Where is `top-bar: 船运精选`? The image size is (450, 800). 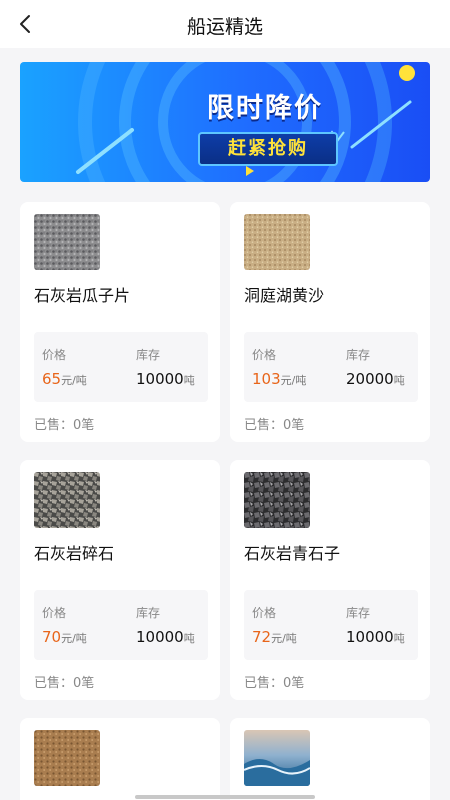
top-bar: 船运精选 is located at coordinates (225, 24).